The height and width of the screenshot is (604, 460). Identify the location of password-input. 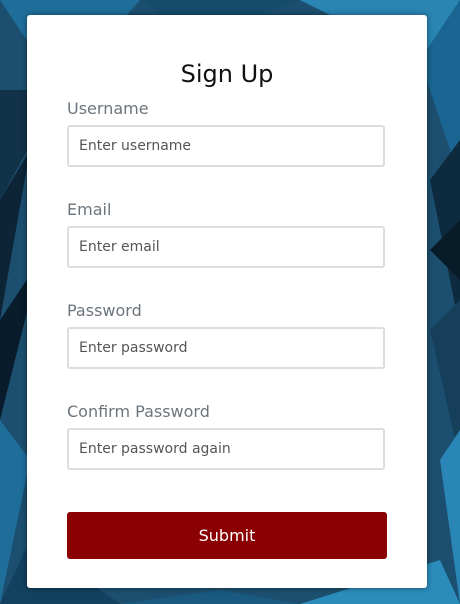
(226, 348).